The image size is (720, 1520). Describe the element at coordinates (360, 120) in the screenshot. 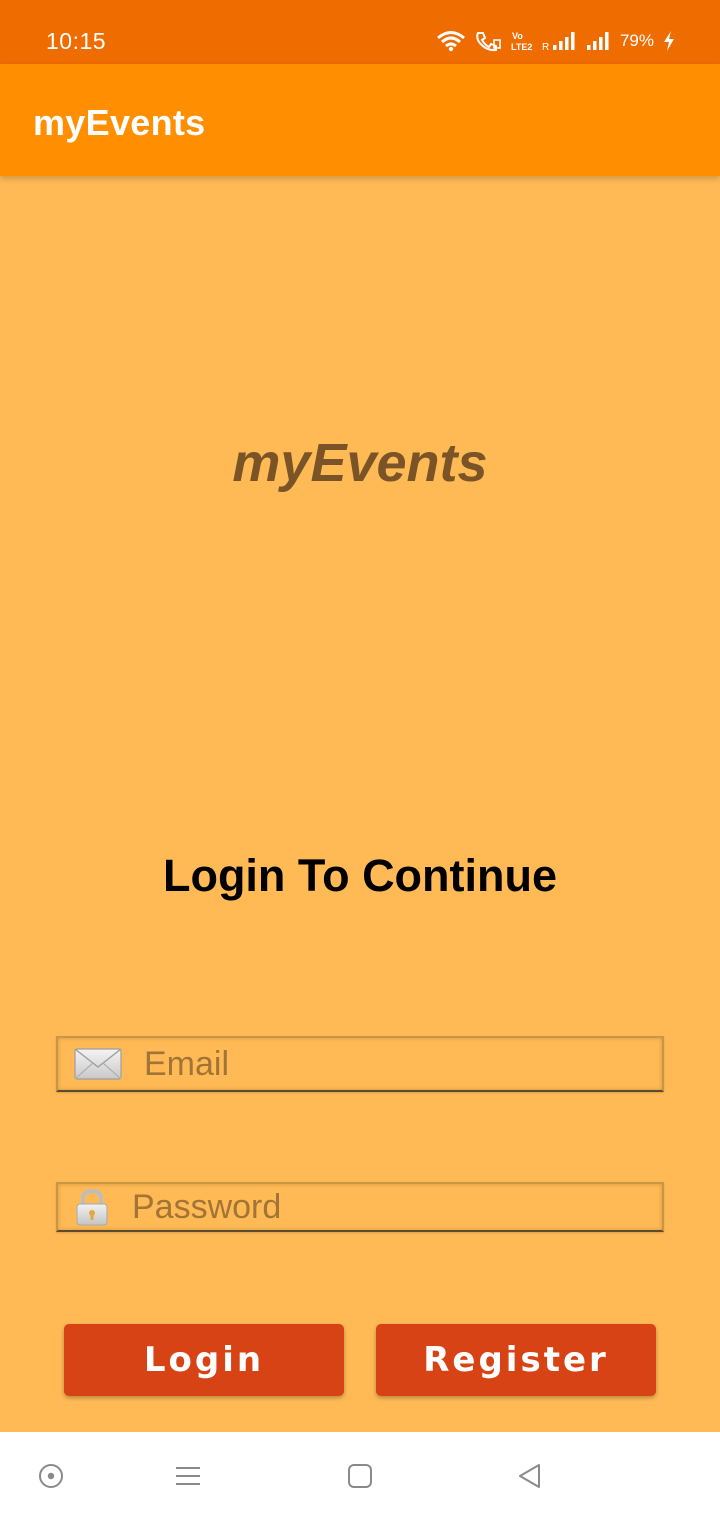

I see `app-bar: myEvents` at that location.